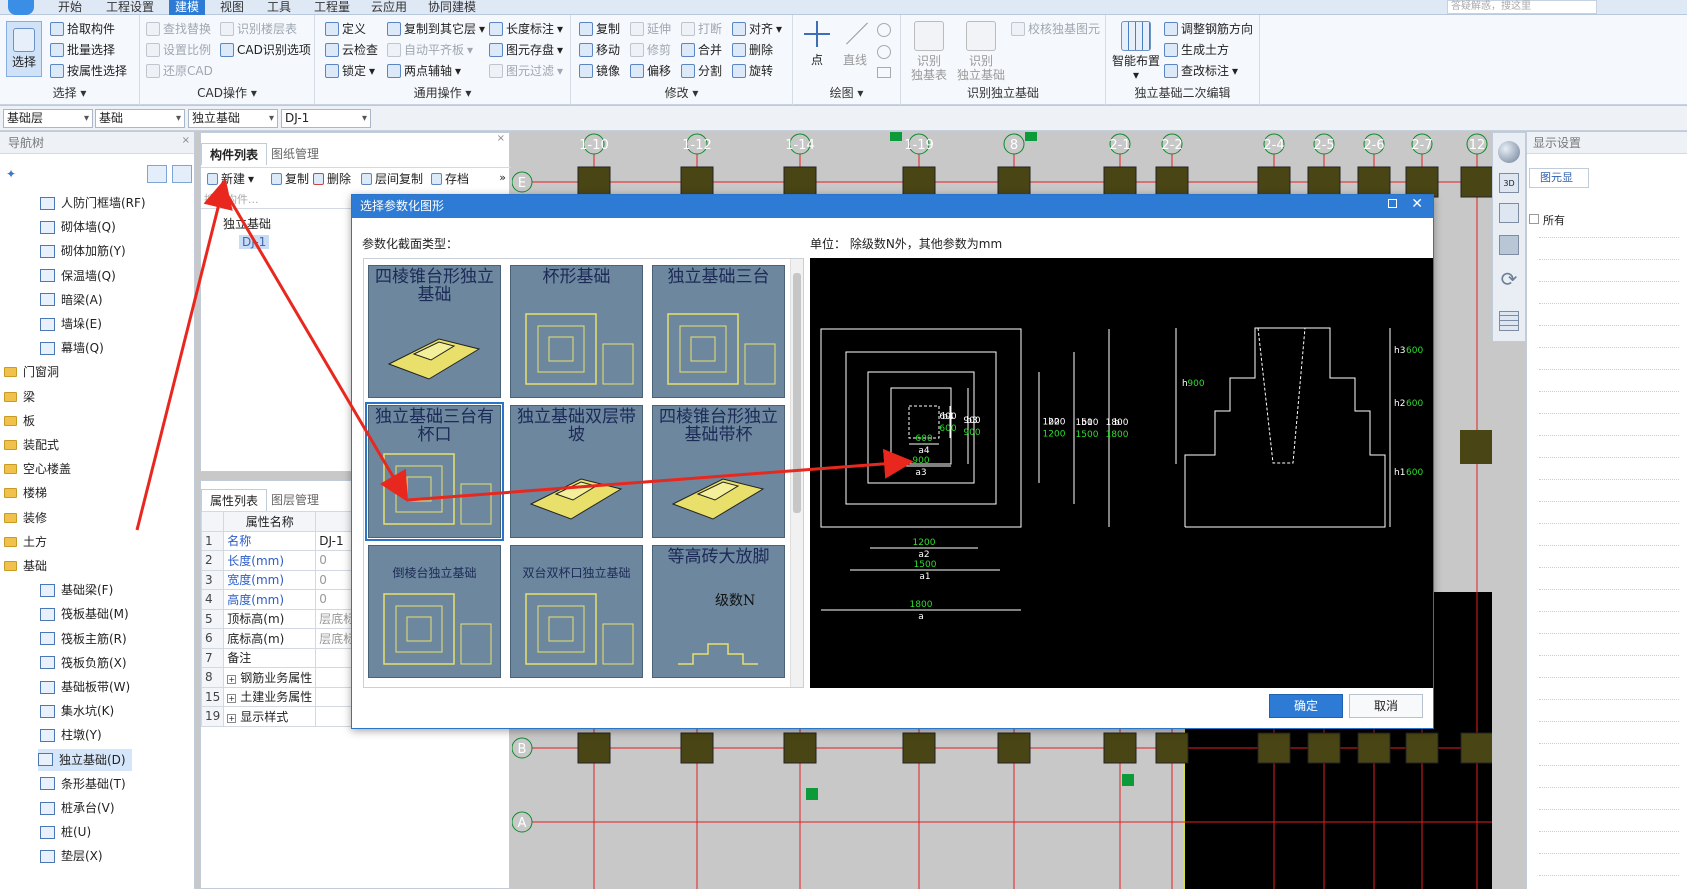 The image size is (1687, 889). What do you see at coordinates (1208, 29) in the screenshot?
I see `adjust-rebar-button: 调整钢筋方向` at bounding box center [1208, 29].